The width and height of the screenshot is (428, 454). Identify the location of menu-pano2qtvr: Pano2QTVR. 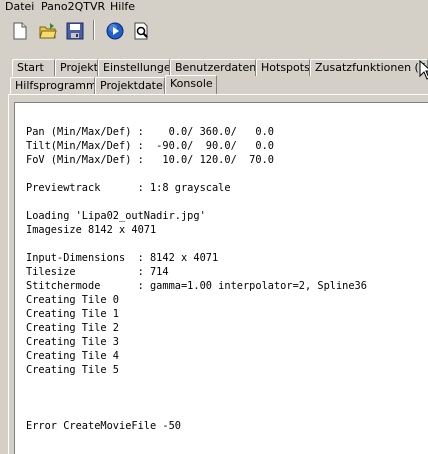
(73, 6).